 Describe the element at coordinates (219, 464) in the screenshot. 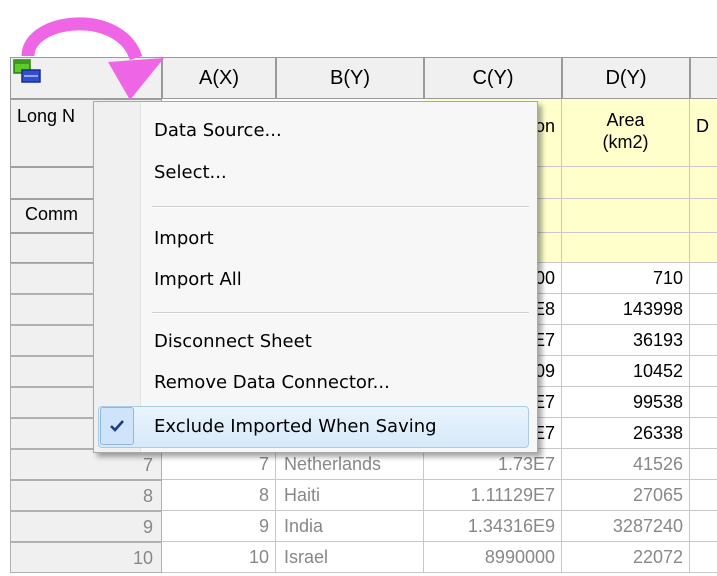

I see `cell-a: 7` at that location.